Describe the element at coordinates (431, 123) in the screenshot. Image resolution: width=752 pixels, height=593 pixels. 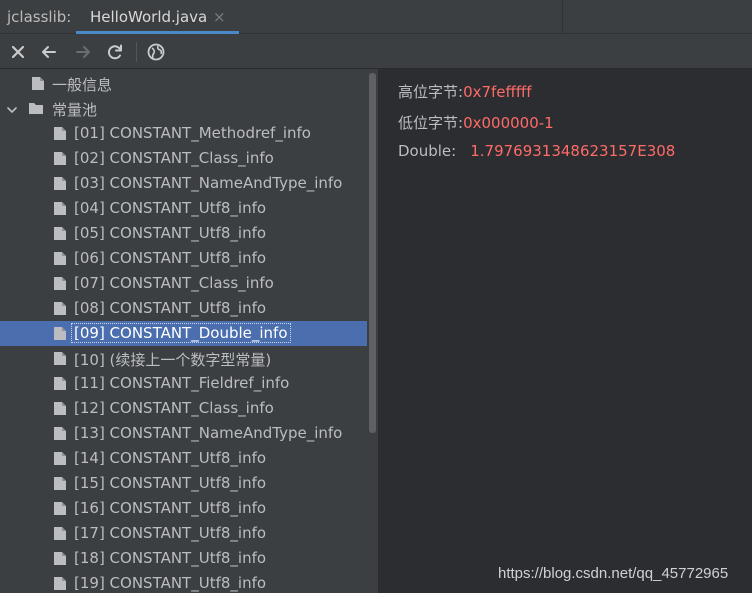
I see `low-bytes-label: 低位字节:` at that location.